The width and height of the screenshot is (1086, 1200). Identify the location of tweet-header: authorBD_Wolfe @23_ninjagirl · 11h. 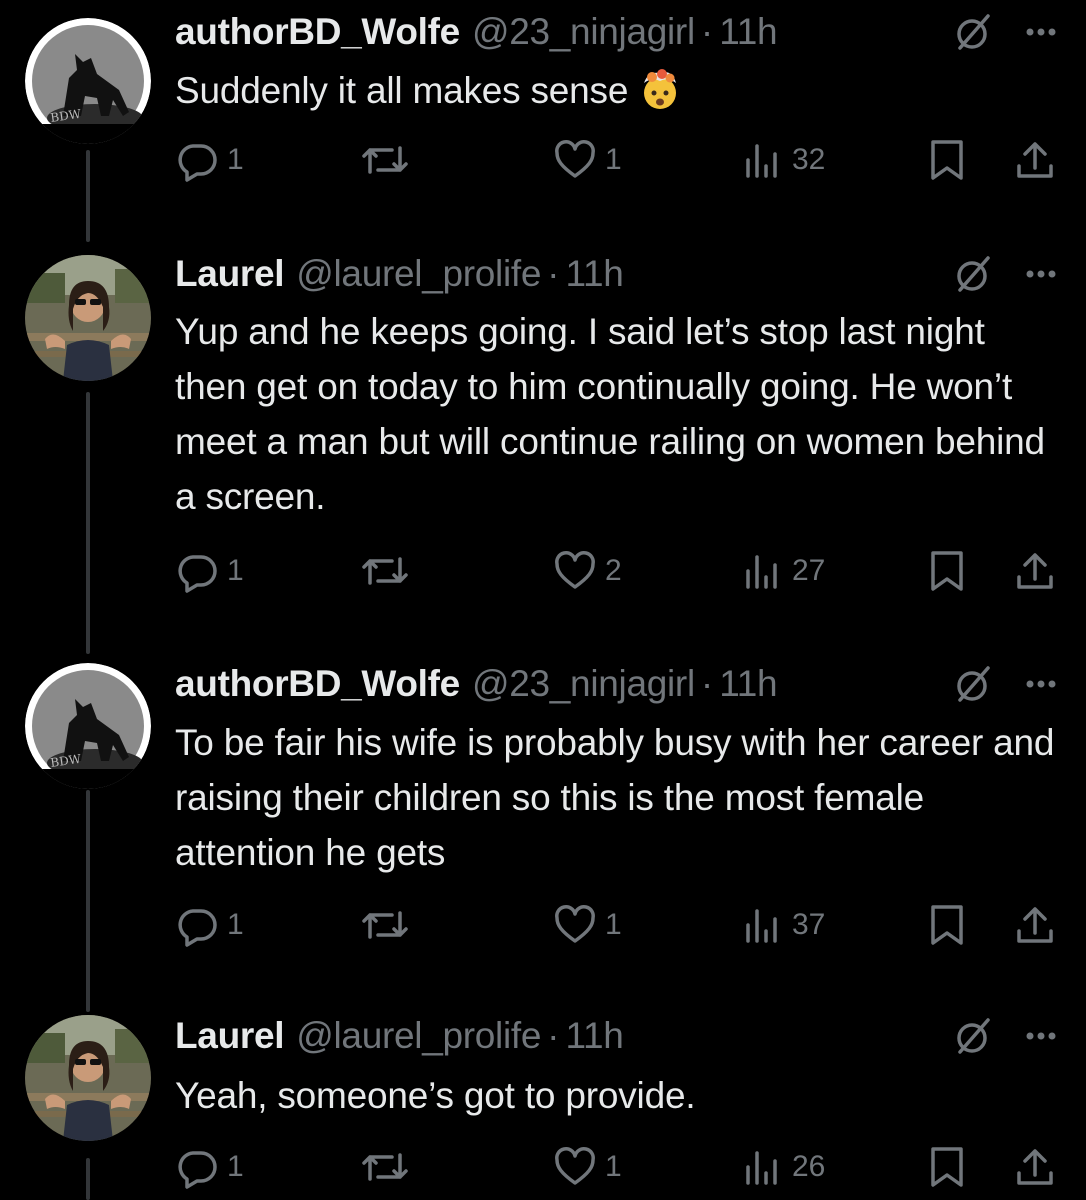
(615, 684).